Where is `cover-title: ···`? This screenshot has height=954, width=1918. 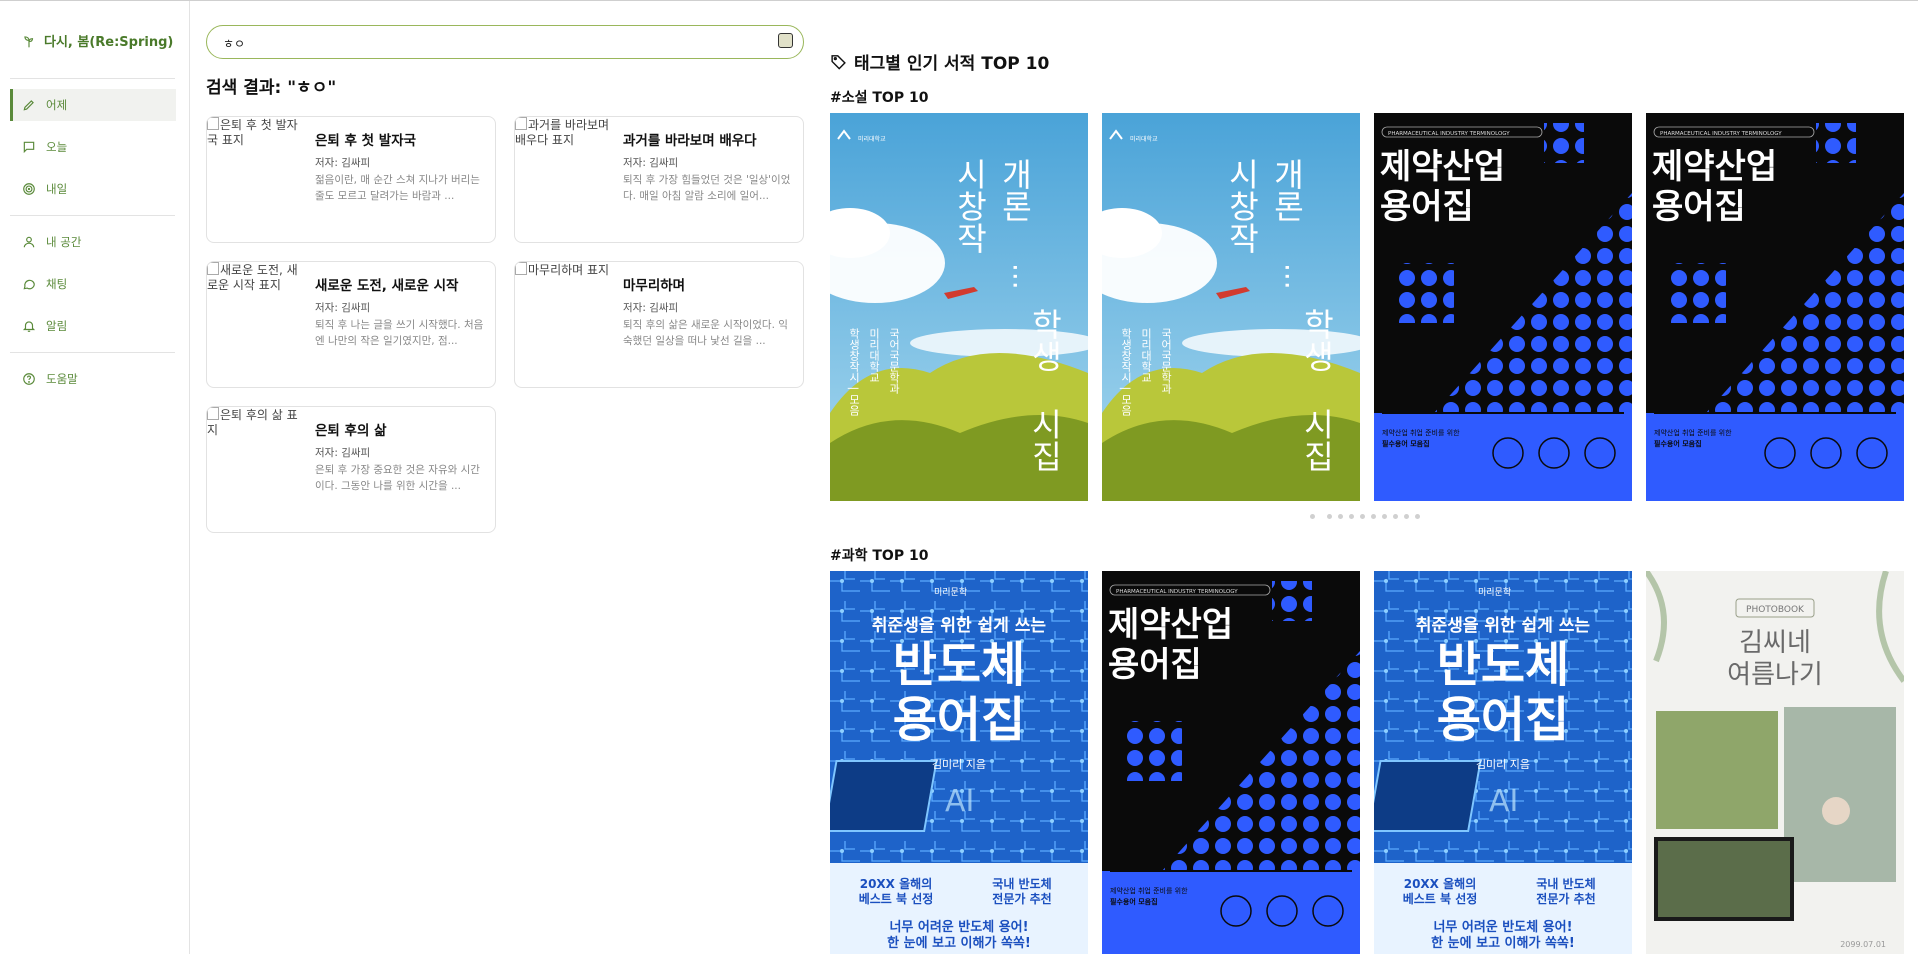 cover-title: ··· is located at coordinates (1287, 276).